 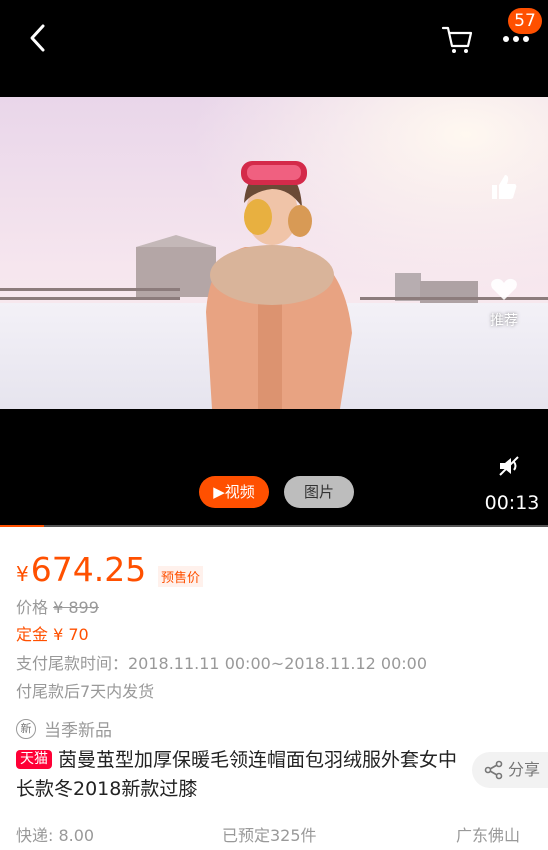 I want to click on product-title-text: 茵曼茧型加厚保暖毛领连帽面包羽绒服外套女中长款冬2018新款过膝, so click(x=237, y=774).